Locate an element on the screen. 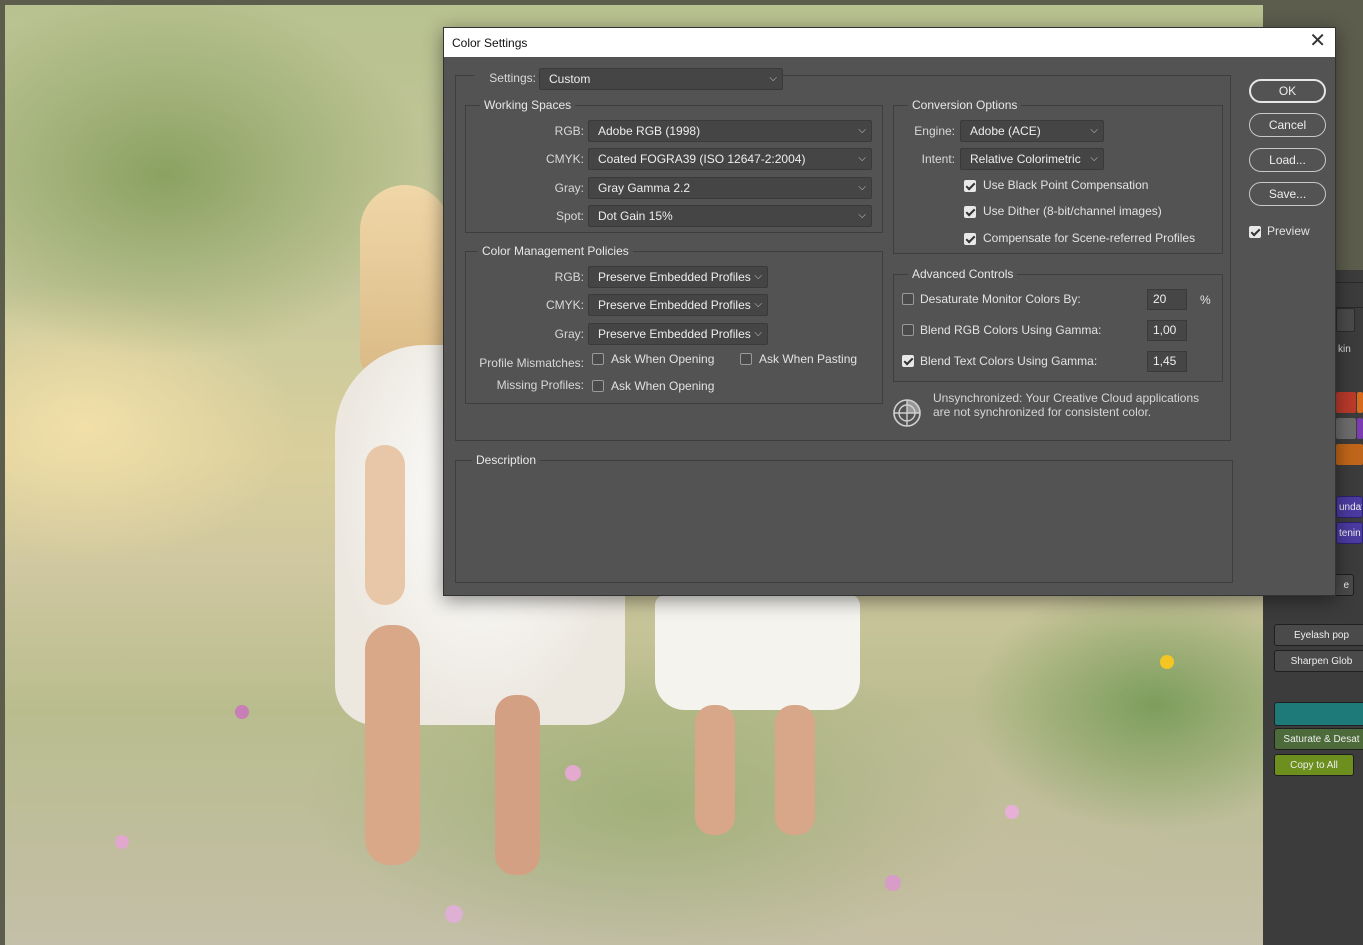  blend-rgb-checkbox is located at coordinates (908, 330).